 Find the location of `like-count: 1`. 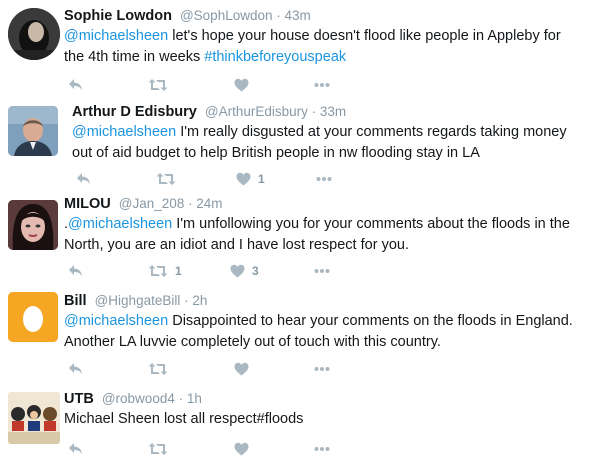

like-count: 1 is located at coordinates (261, 179).